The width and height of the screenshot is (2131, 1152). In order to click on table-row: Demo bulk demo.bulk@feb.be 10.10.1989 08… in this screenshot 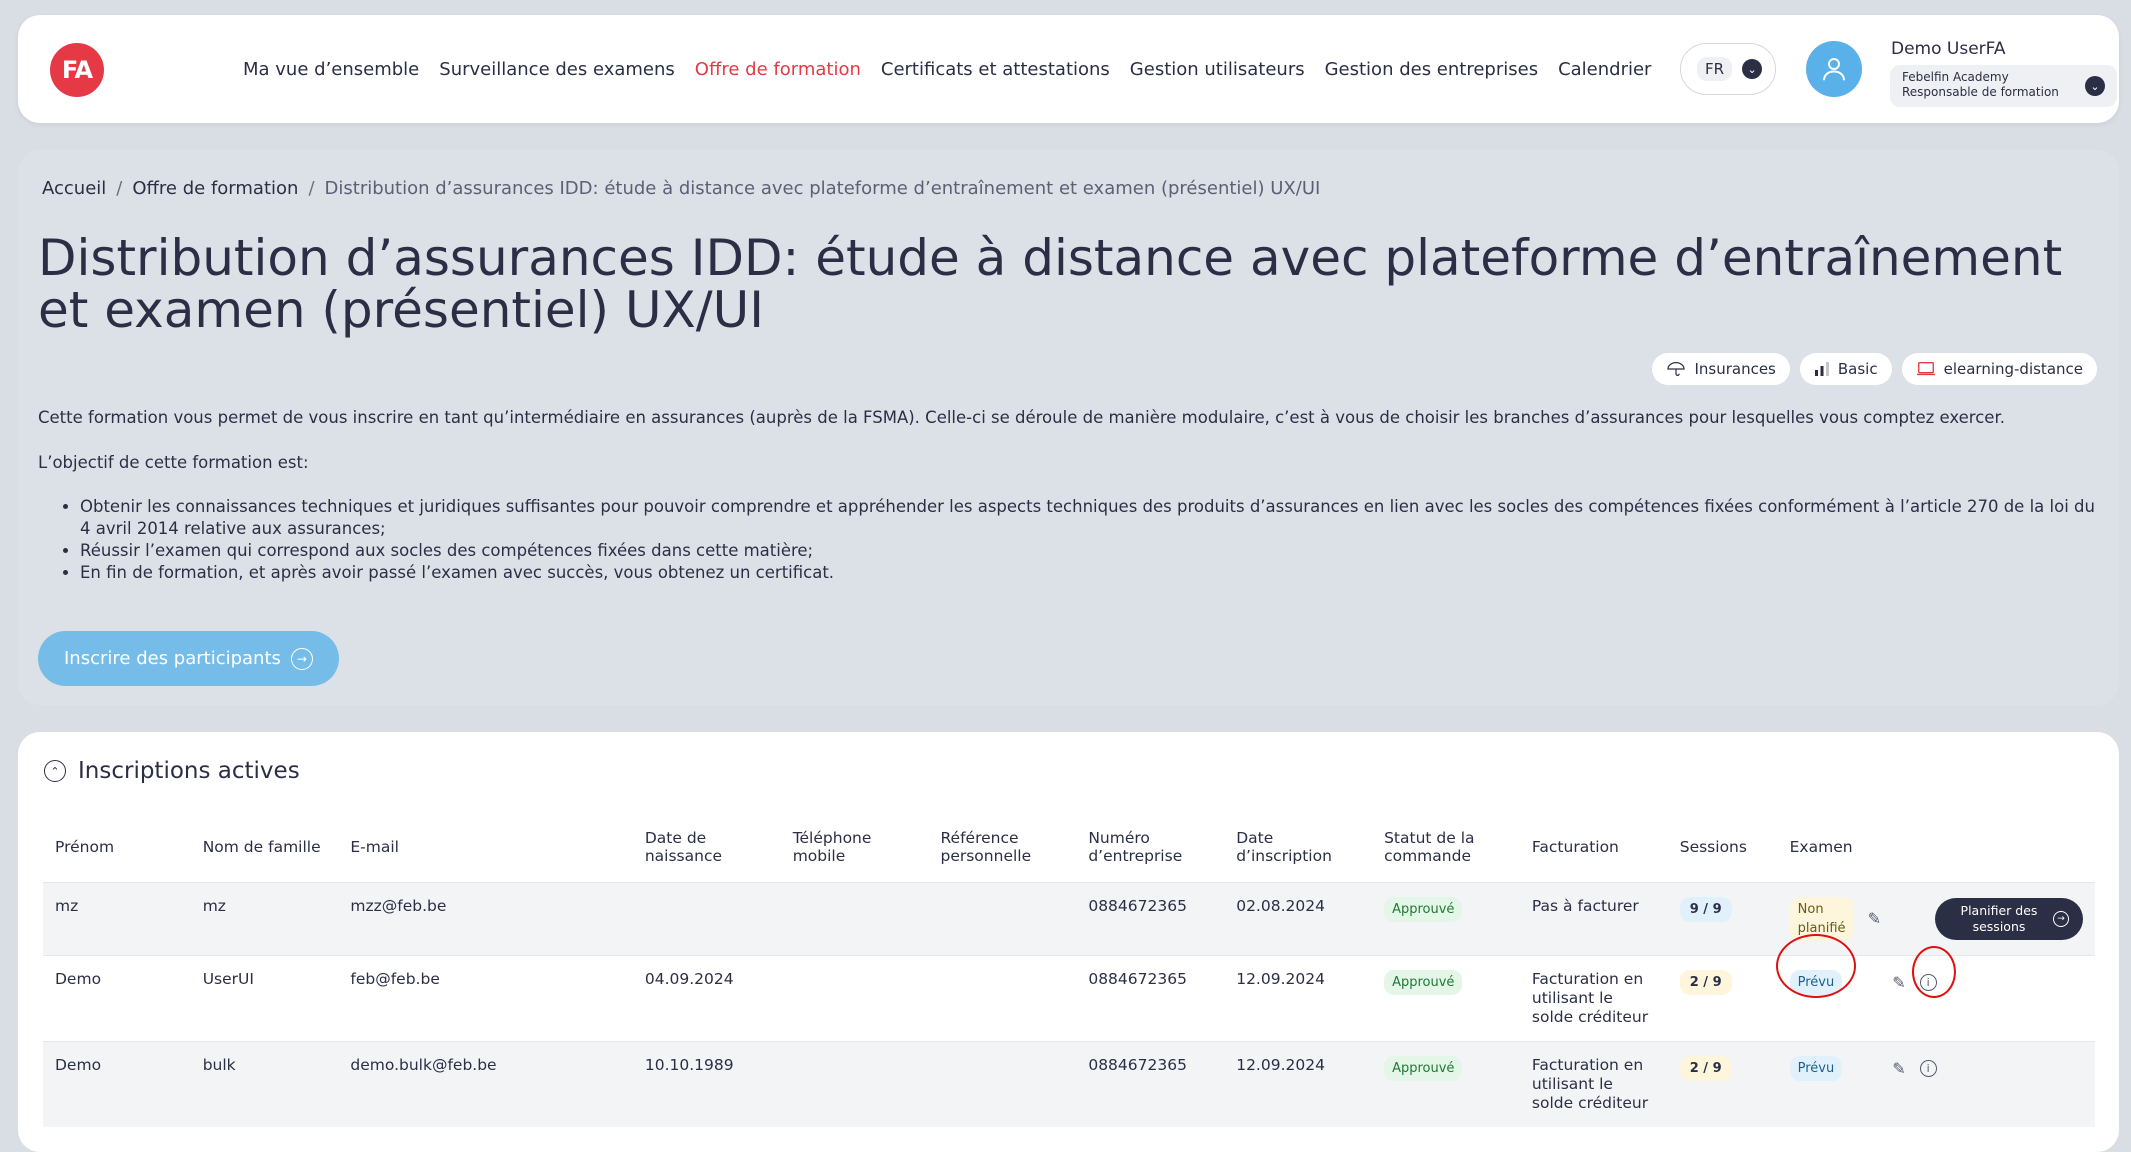, I will do `click(1069, 1083)`.